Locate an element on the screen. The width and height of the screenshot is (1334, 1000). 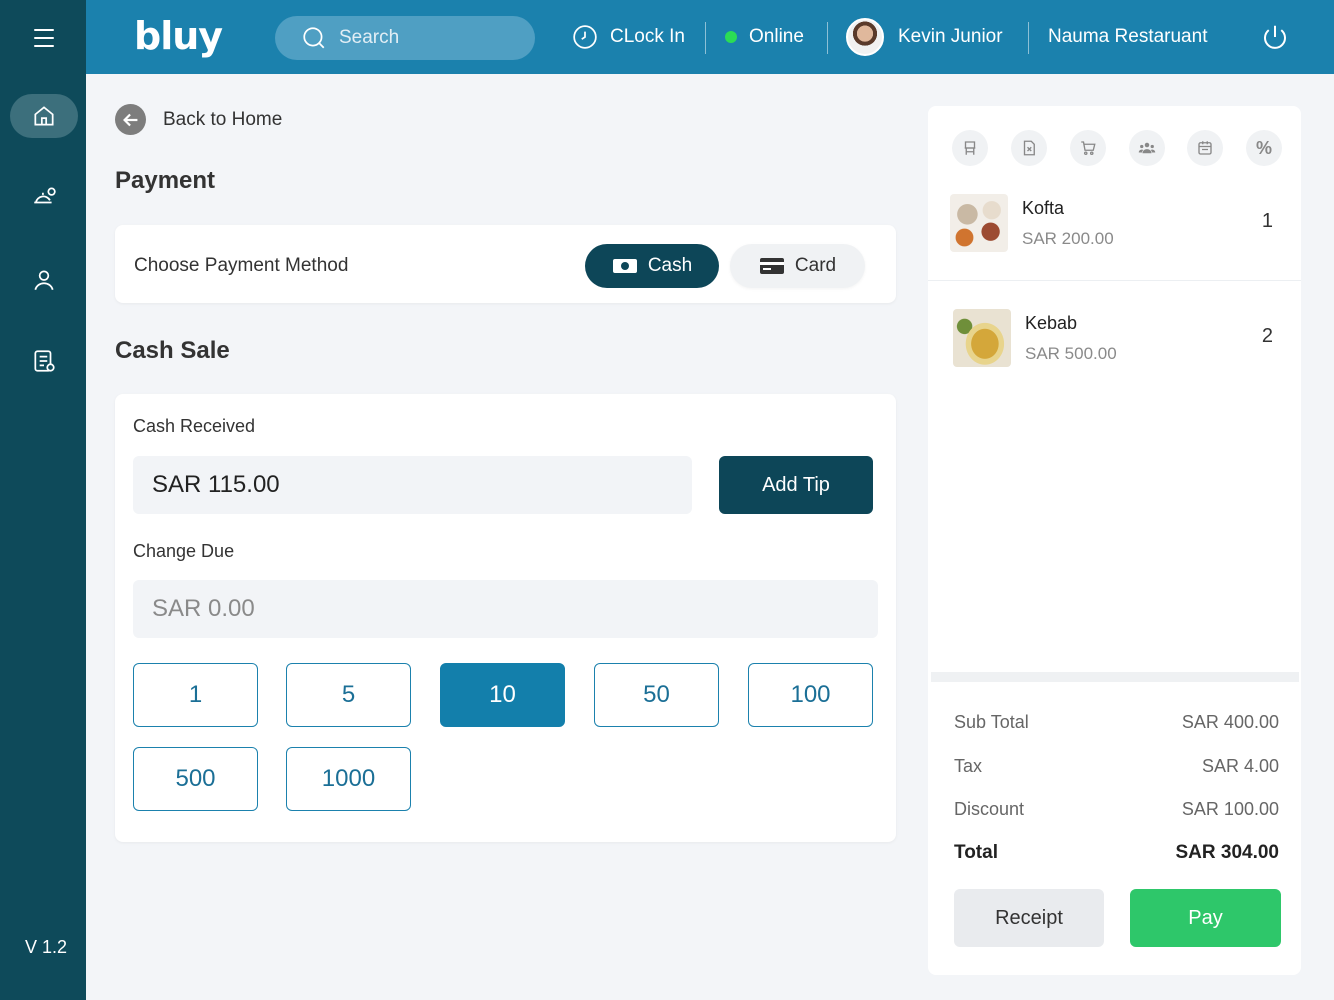
cart-icon is located at coordinates (1088, 148).